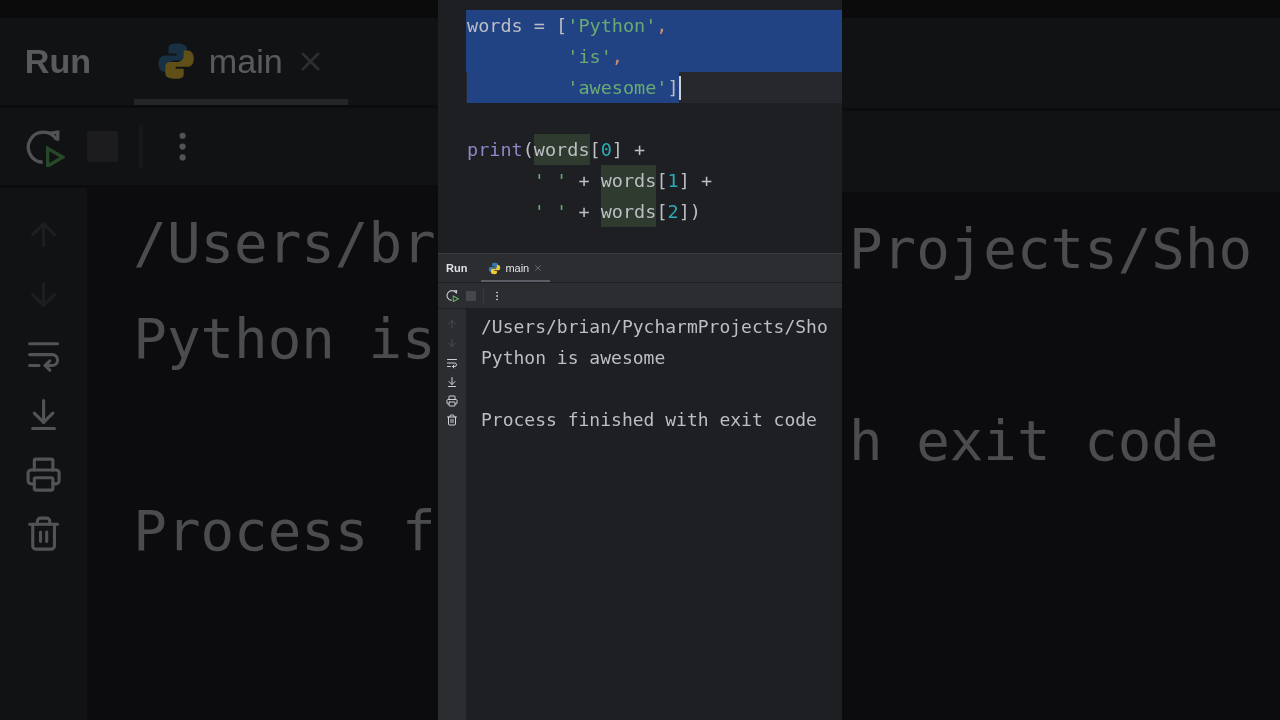  What do you see at coordinates (1051, 249) in the screenshot?
I see `console-line: Projects/Sho` at bounding box center [1051, 249].